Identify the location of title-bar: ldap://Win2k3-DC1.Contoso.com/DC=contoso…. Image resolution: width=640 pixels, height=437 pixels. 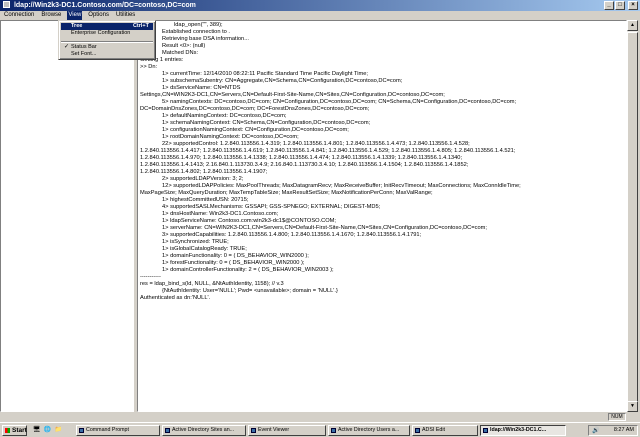
(320, 5).